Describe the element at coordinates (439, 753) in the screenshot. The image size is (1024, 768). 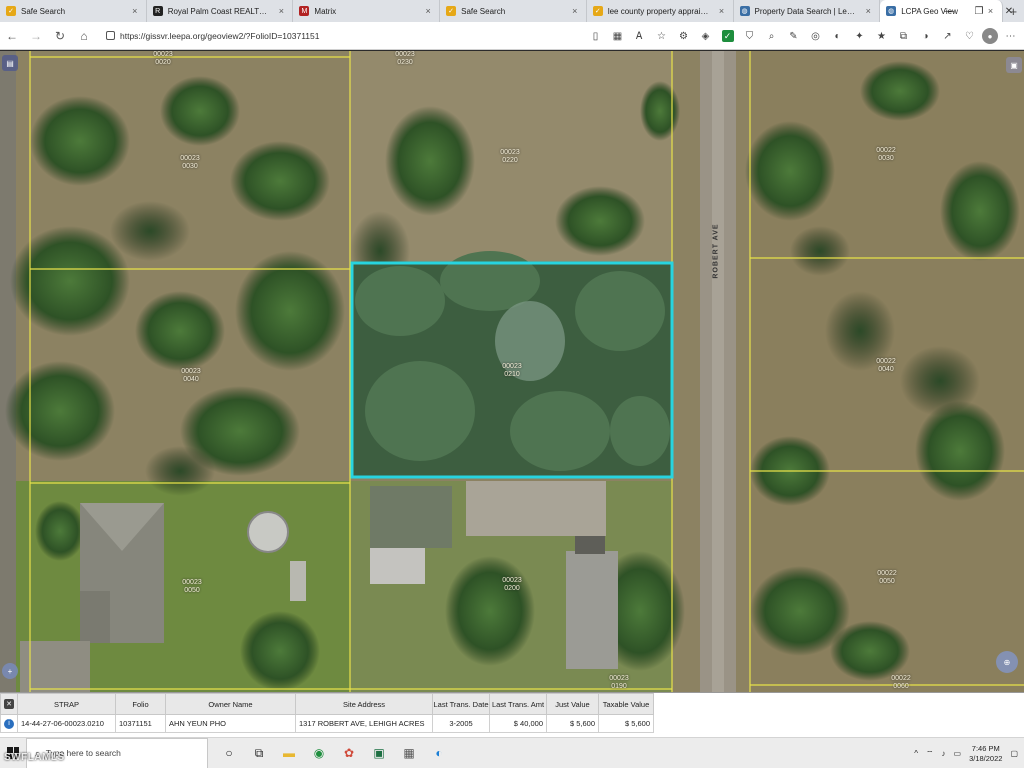
I see `edge-icon: ◐` at that location.